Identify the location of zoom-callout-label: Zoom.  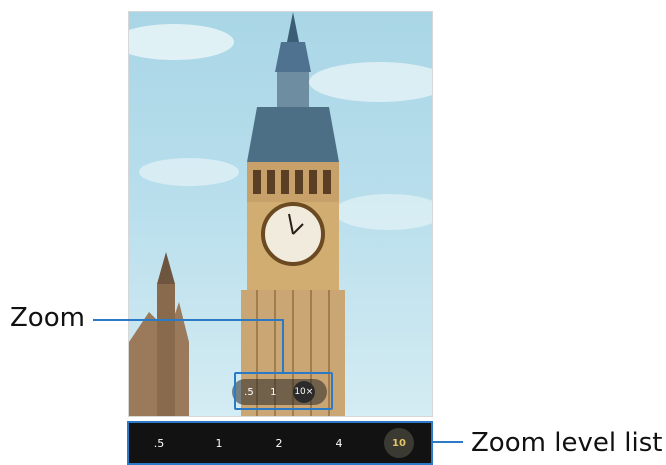
(47, 318).